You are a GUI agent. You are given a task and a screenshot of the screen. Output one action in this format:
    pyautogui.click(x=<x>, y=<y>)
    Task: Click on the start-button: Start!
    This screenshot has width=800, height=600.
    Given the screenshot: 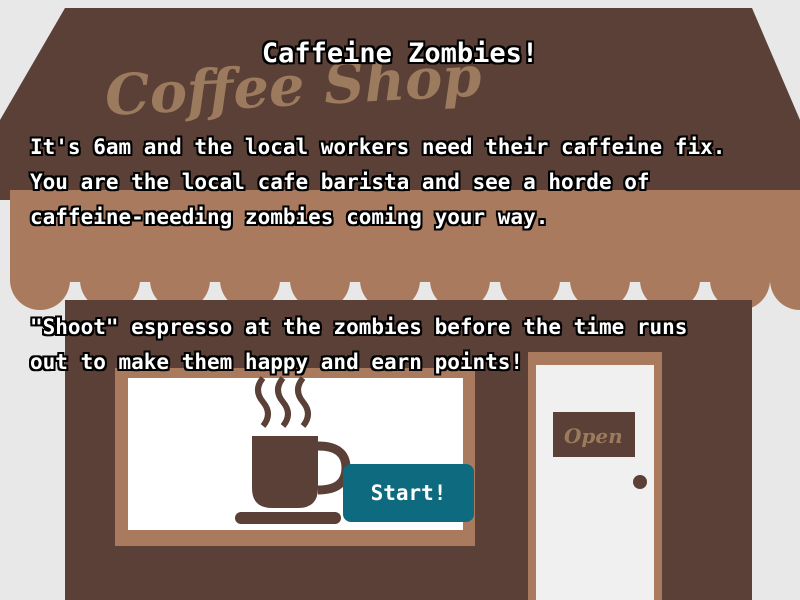 What is the action you would take?
    pyautogui.click(x=408, y=493)
    